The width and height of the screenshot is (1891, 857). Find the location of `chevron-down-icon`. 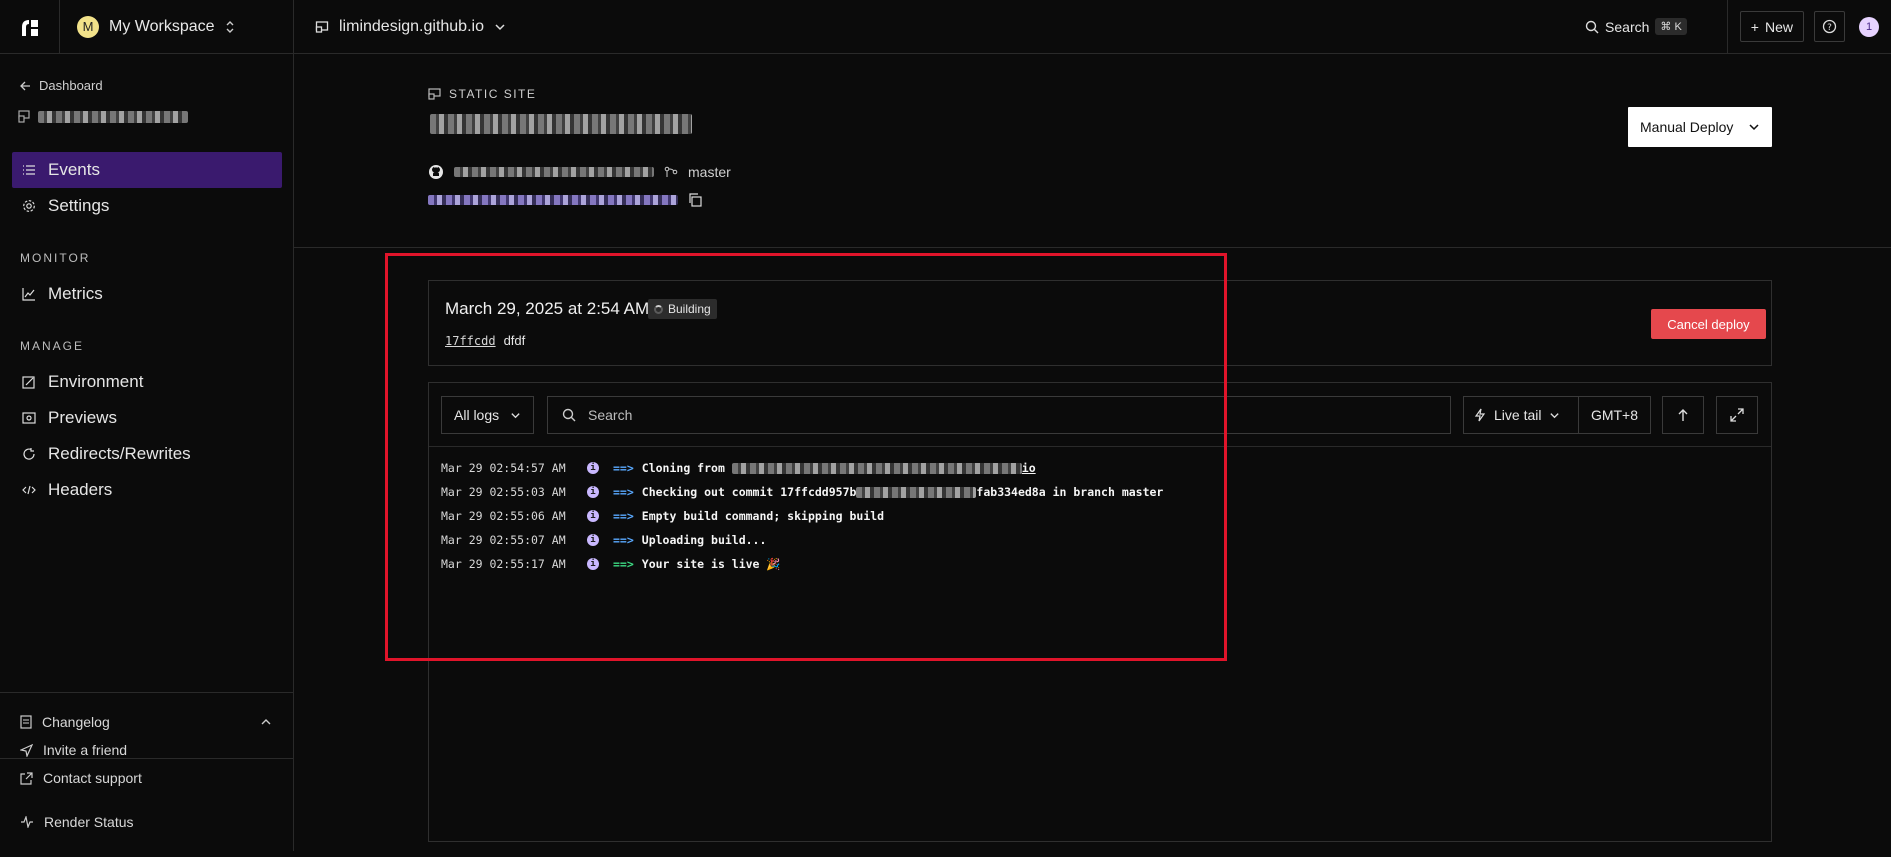

chevron-down-icon is located at coordinates (515, 415).